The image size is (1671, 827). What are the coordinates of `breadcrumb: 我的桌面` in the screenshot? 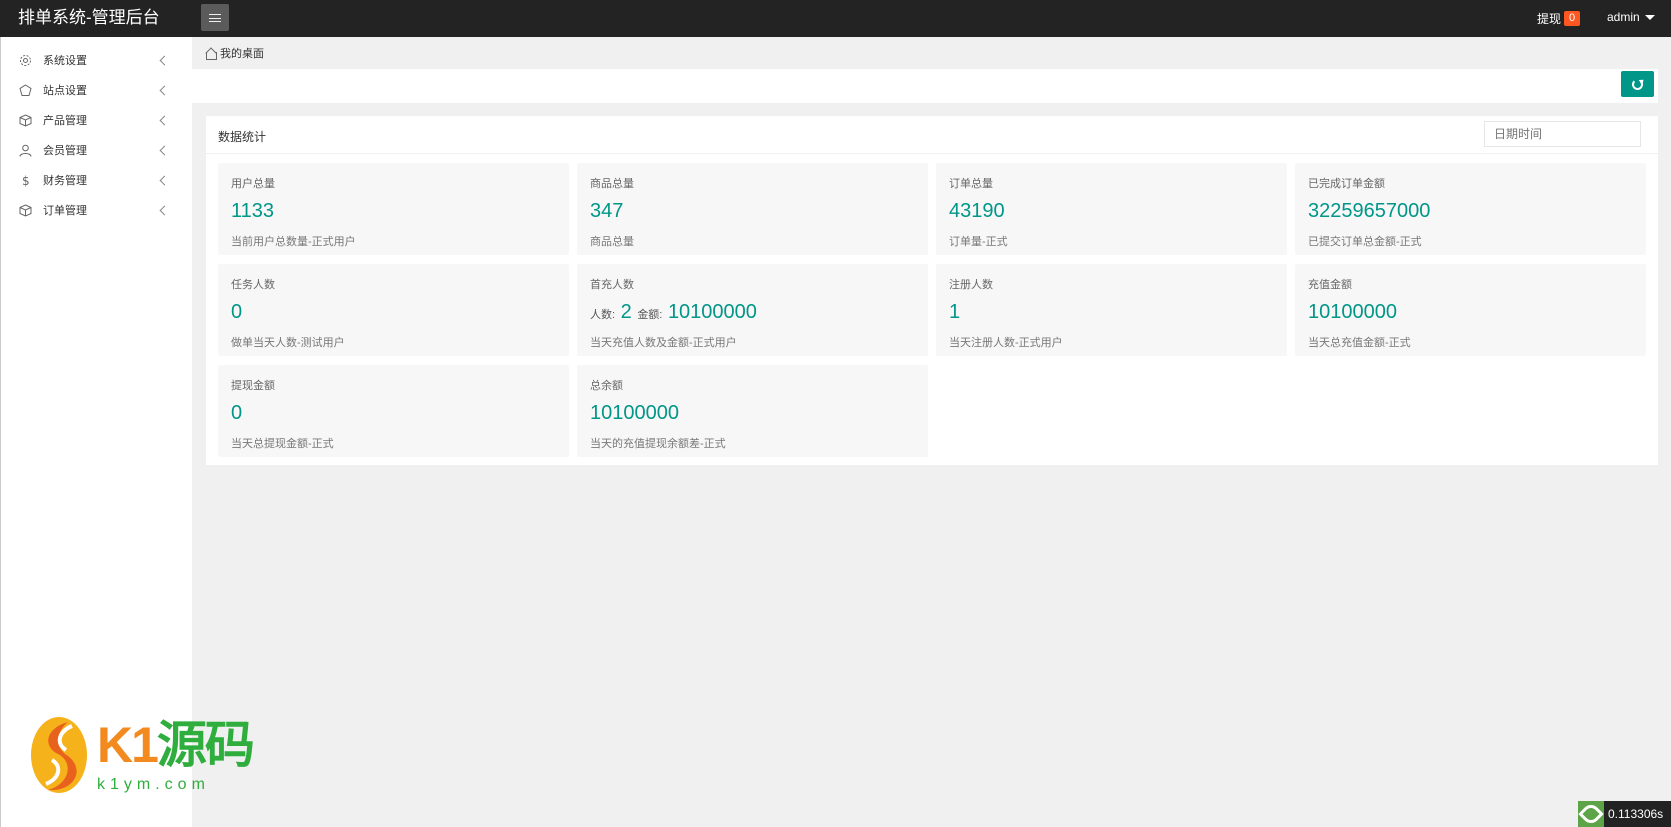 It's located at (234, 53).